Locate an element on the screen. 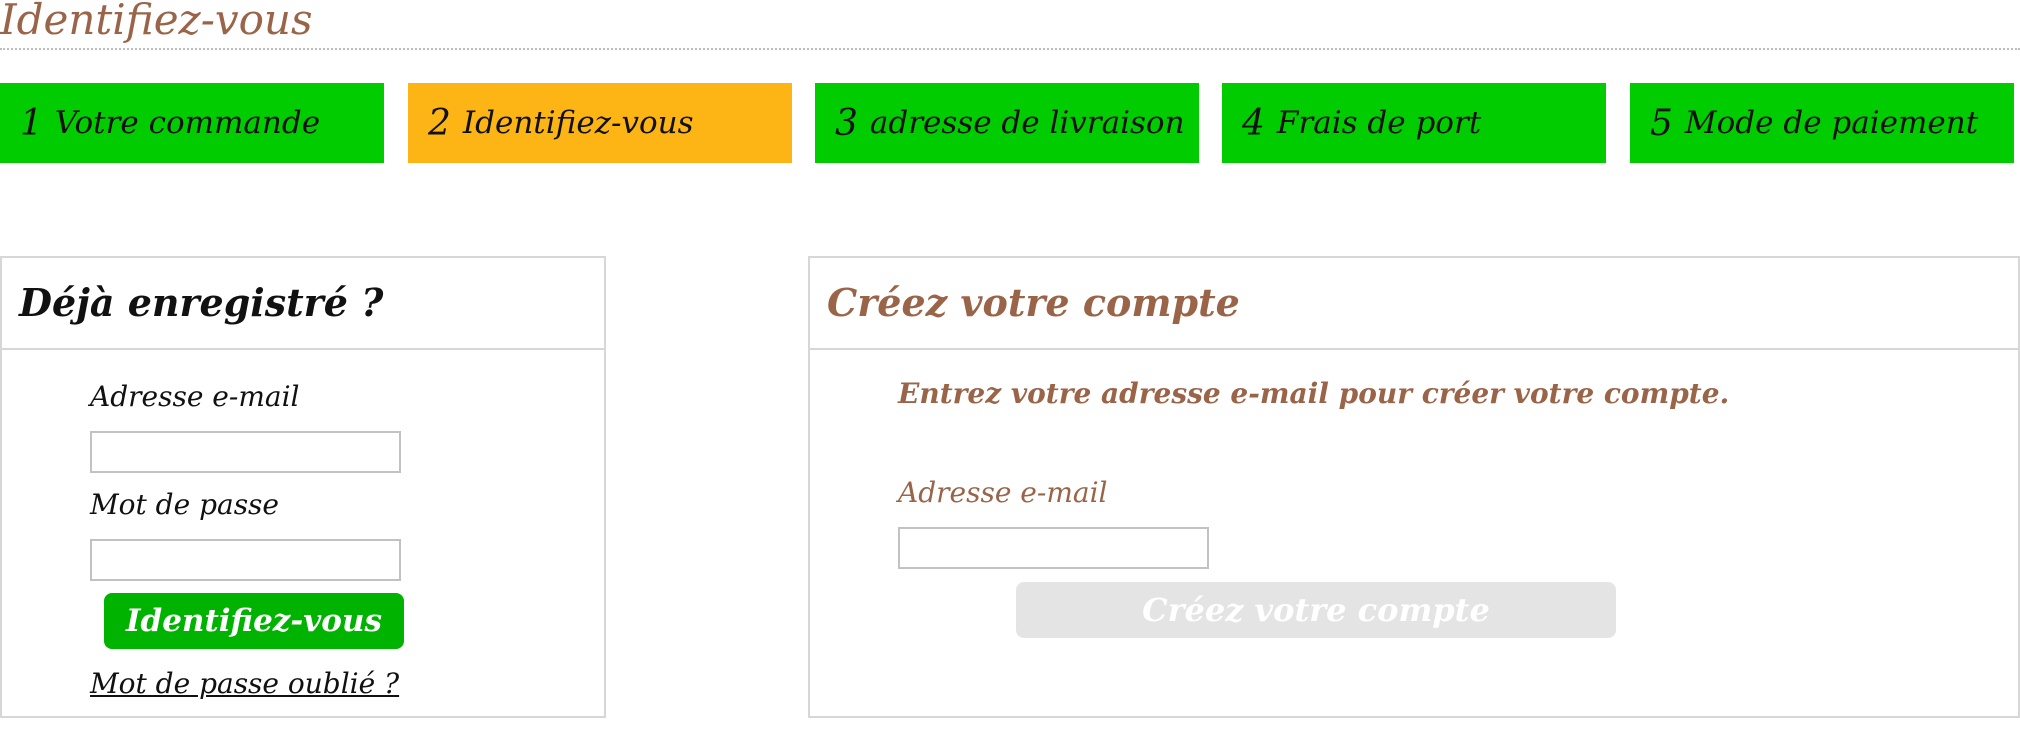 Image resolution: width=2020 pixels, height=741 pixels. step-number: 2 is located at coordinates (439, 123).